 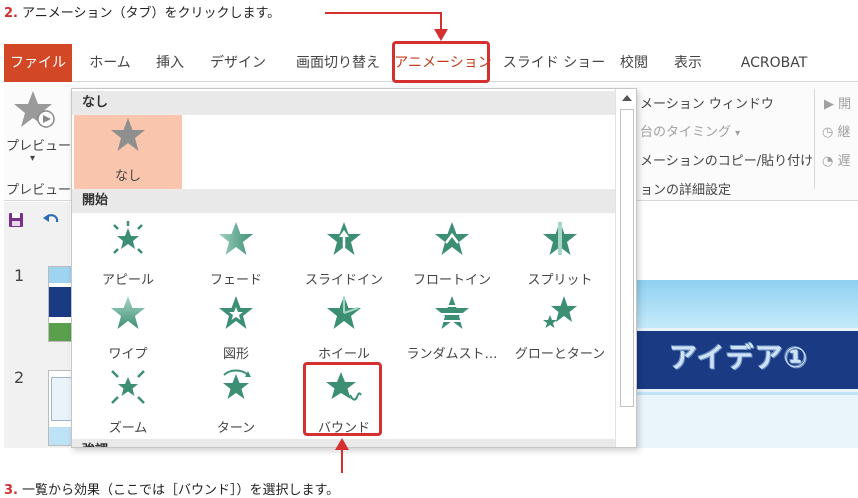 What do you see at coordinates (110, 63) in the screenshot?
I see `tab-home: ホーム` at bounding box center [110, 63].